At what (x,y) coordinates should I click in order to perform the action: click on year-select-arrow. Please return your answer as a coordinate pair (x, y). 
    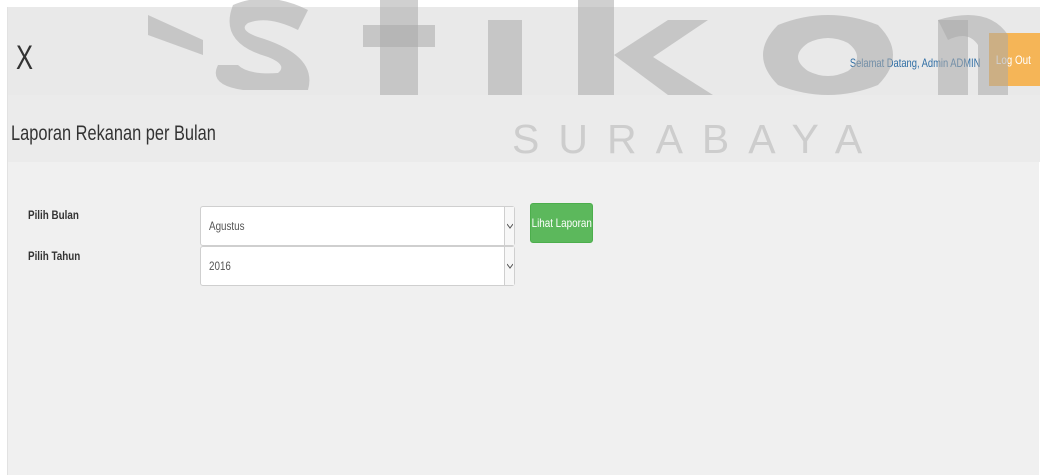
    Looking at the image, I should click on (509, 266).